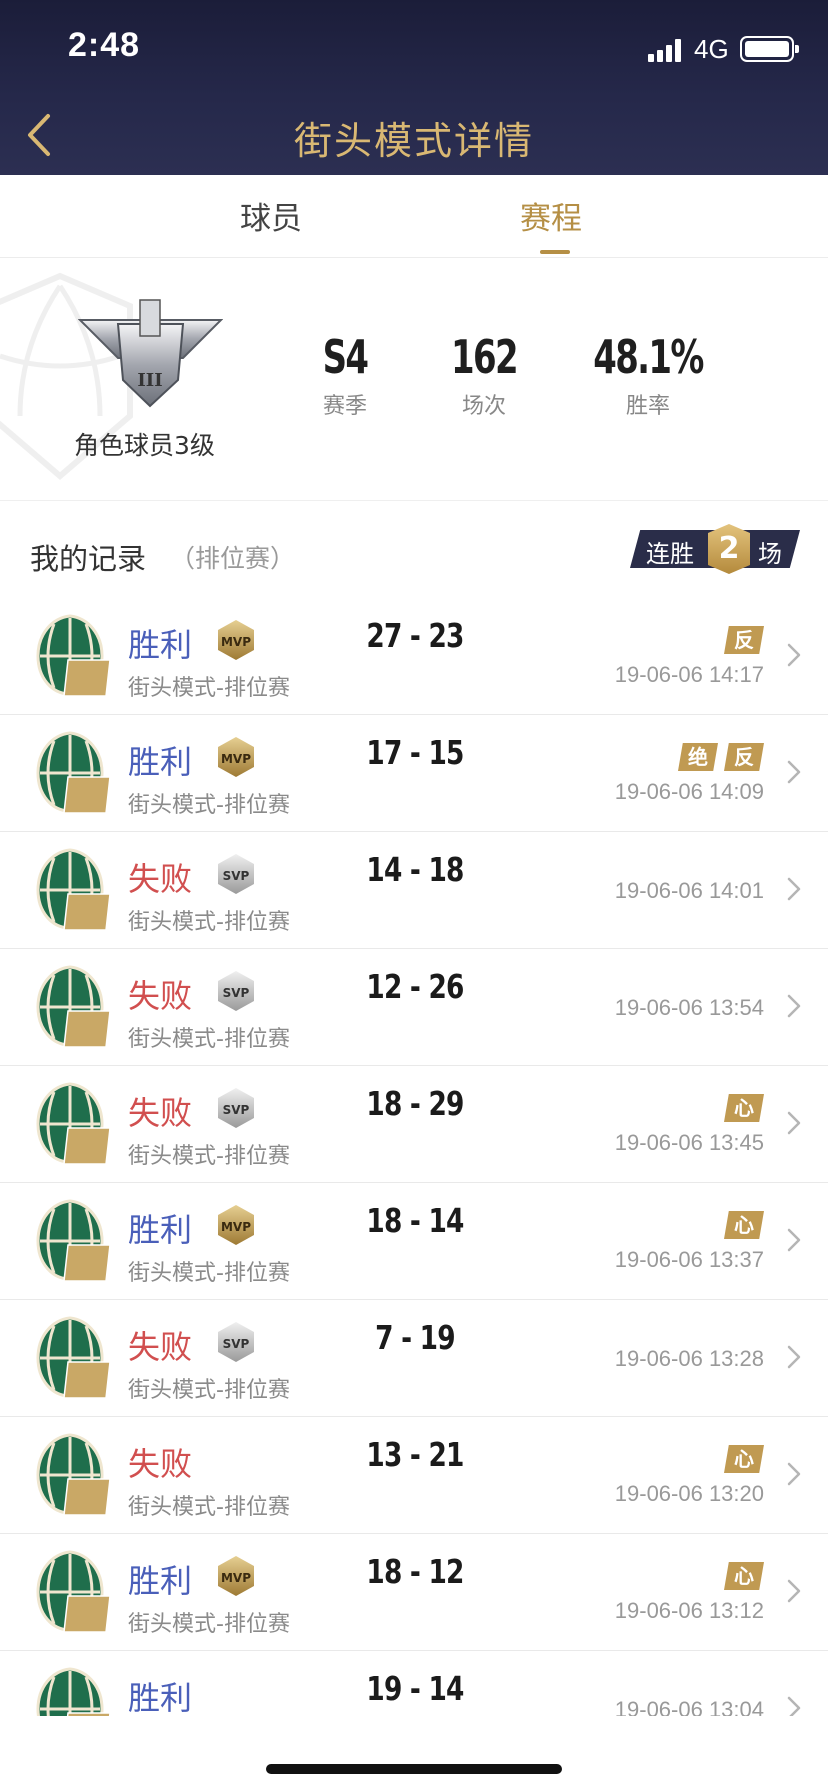 The width and height of the screenshot is (828, 1792). What do you see at coordinates (149, 380) in the screenshot?
I see `svg-text: III` at bounding box center [149, 380].